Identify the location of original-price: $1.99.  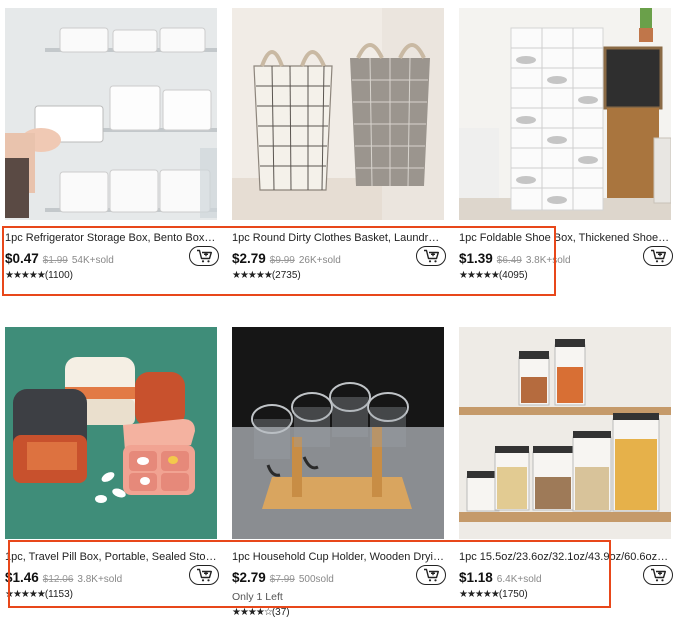
(55, 260).